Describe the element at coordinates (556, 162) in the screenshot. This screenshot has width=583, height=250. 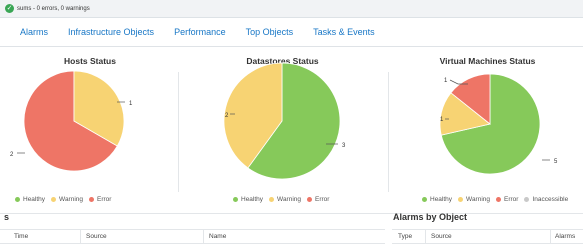
I see `vms-healthy-label: 5` at that location.